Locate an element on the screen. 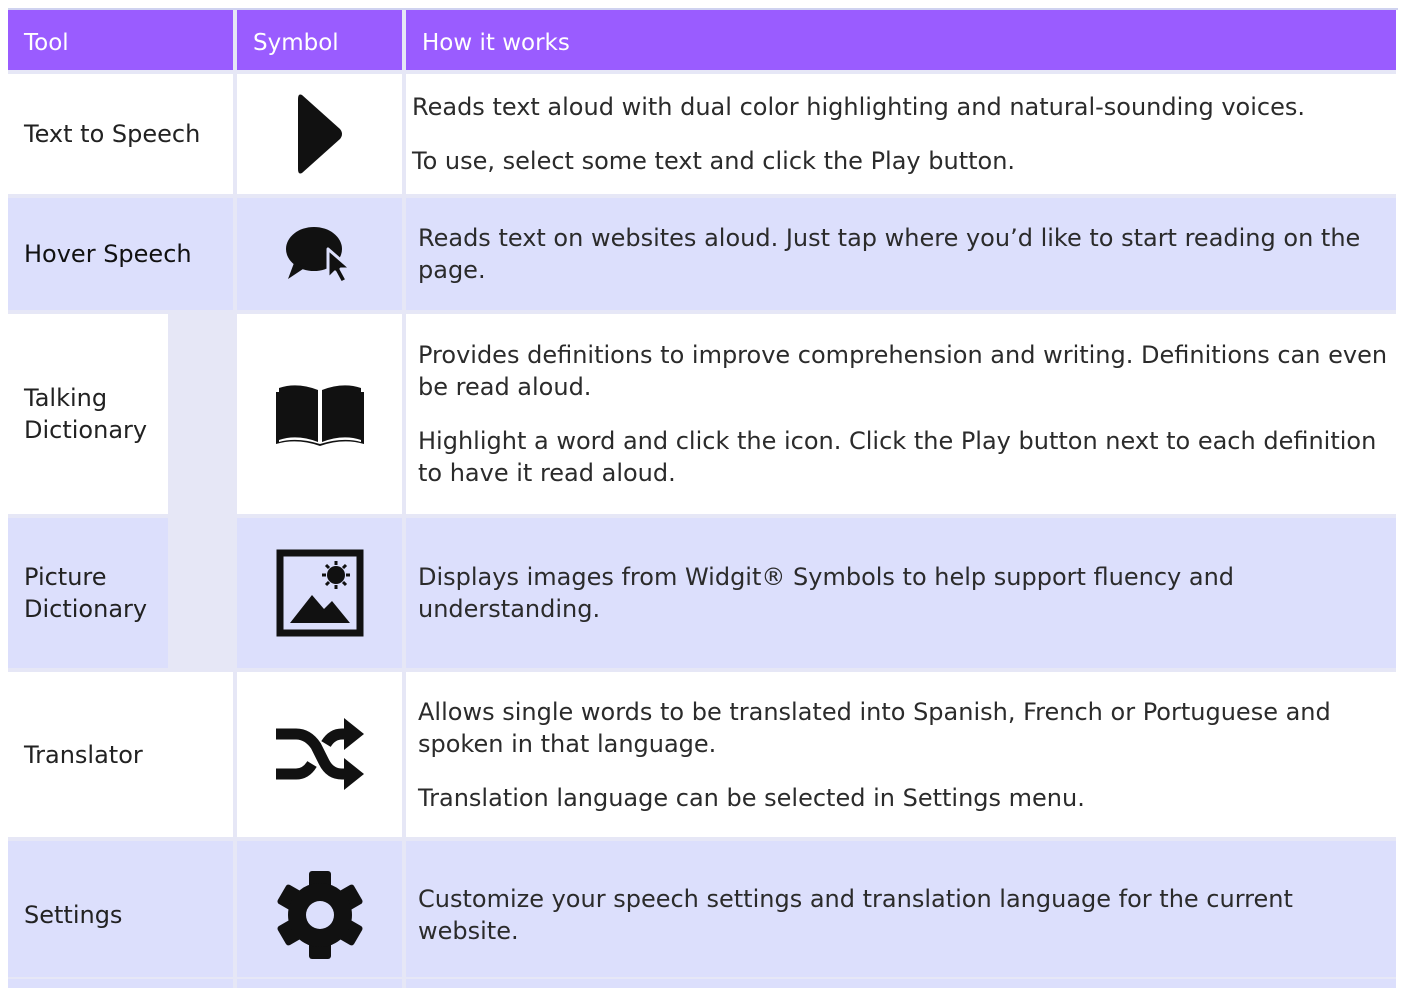 This screenshot has height=988, width=1402. speech-bubble-cursor-icon is located at coordinates (320, 254).